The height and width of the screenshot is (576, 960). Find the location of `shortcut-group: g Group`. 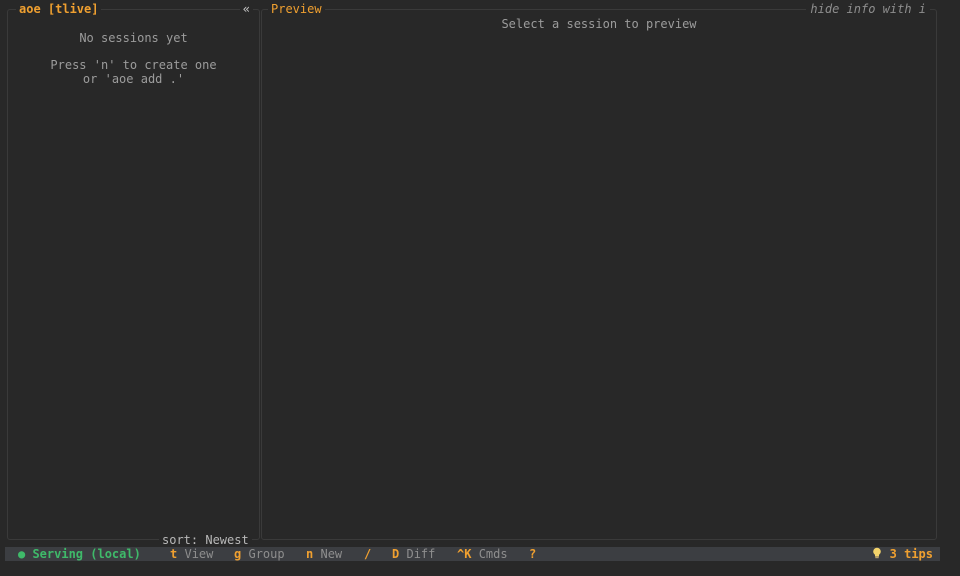

shortcut-group: g Group is located at coordinates (259, 554).